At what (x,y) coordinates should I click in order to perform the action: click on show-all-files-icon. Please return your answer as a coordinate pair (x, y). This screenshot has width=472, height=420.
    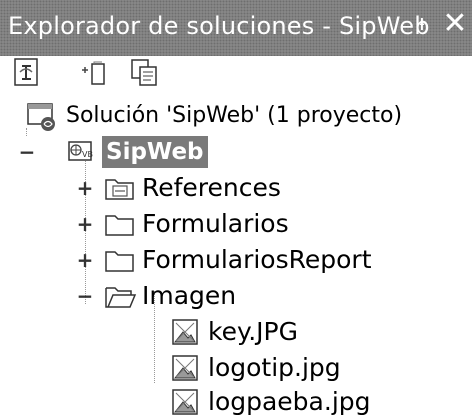
    Looking at the image, I should click on (93, 73).